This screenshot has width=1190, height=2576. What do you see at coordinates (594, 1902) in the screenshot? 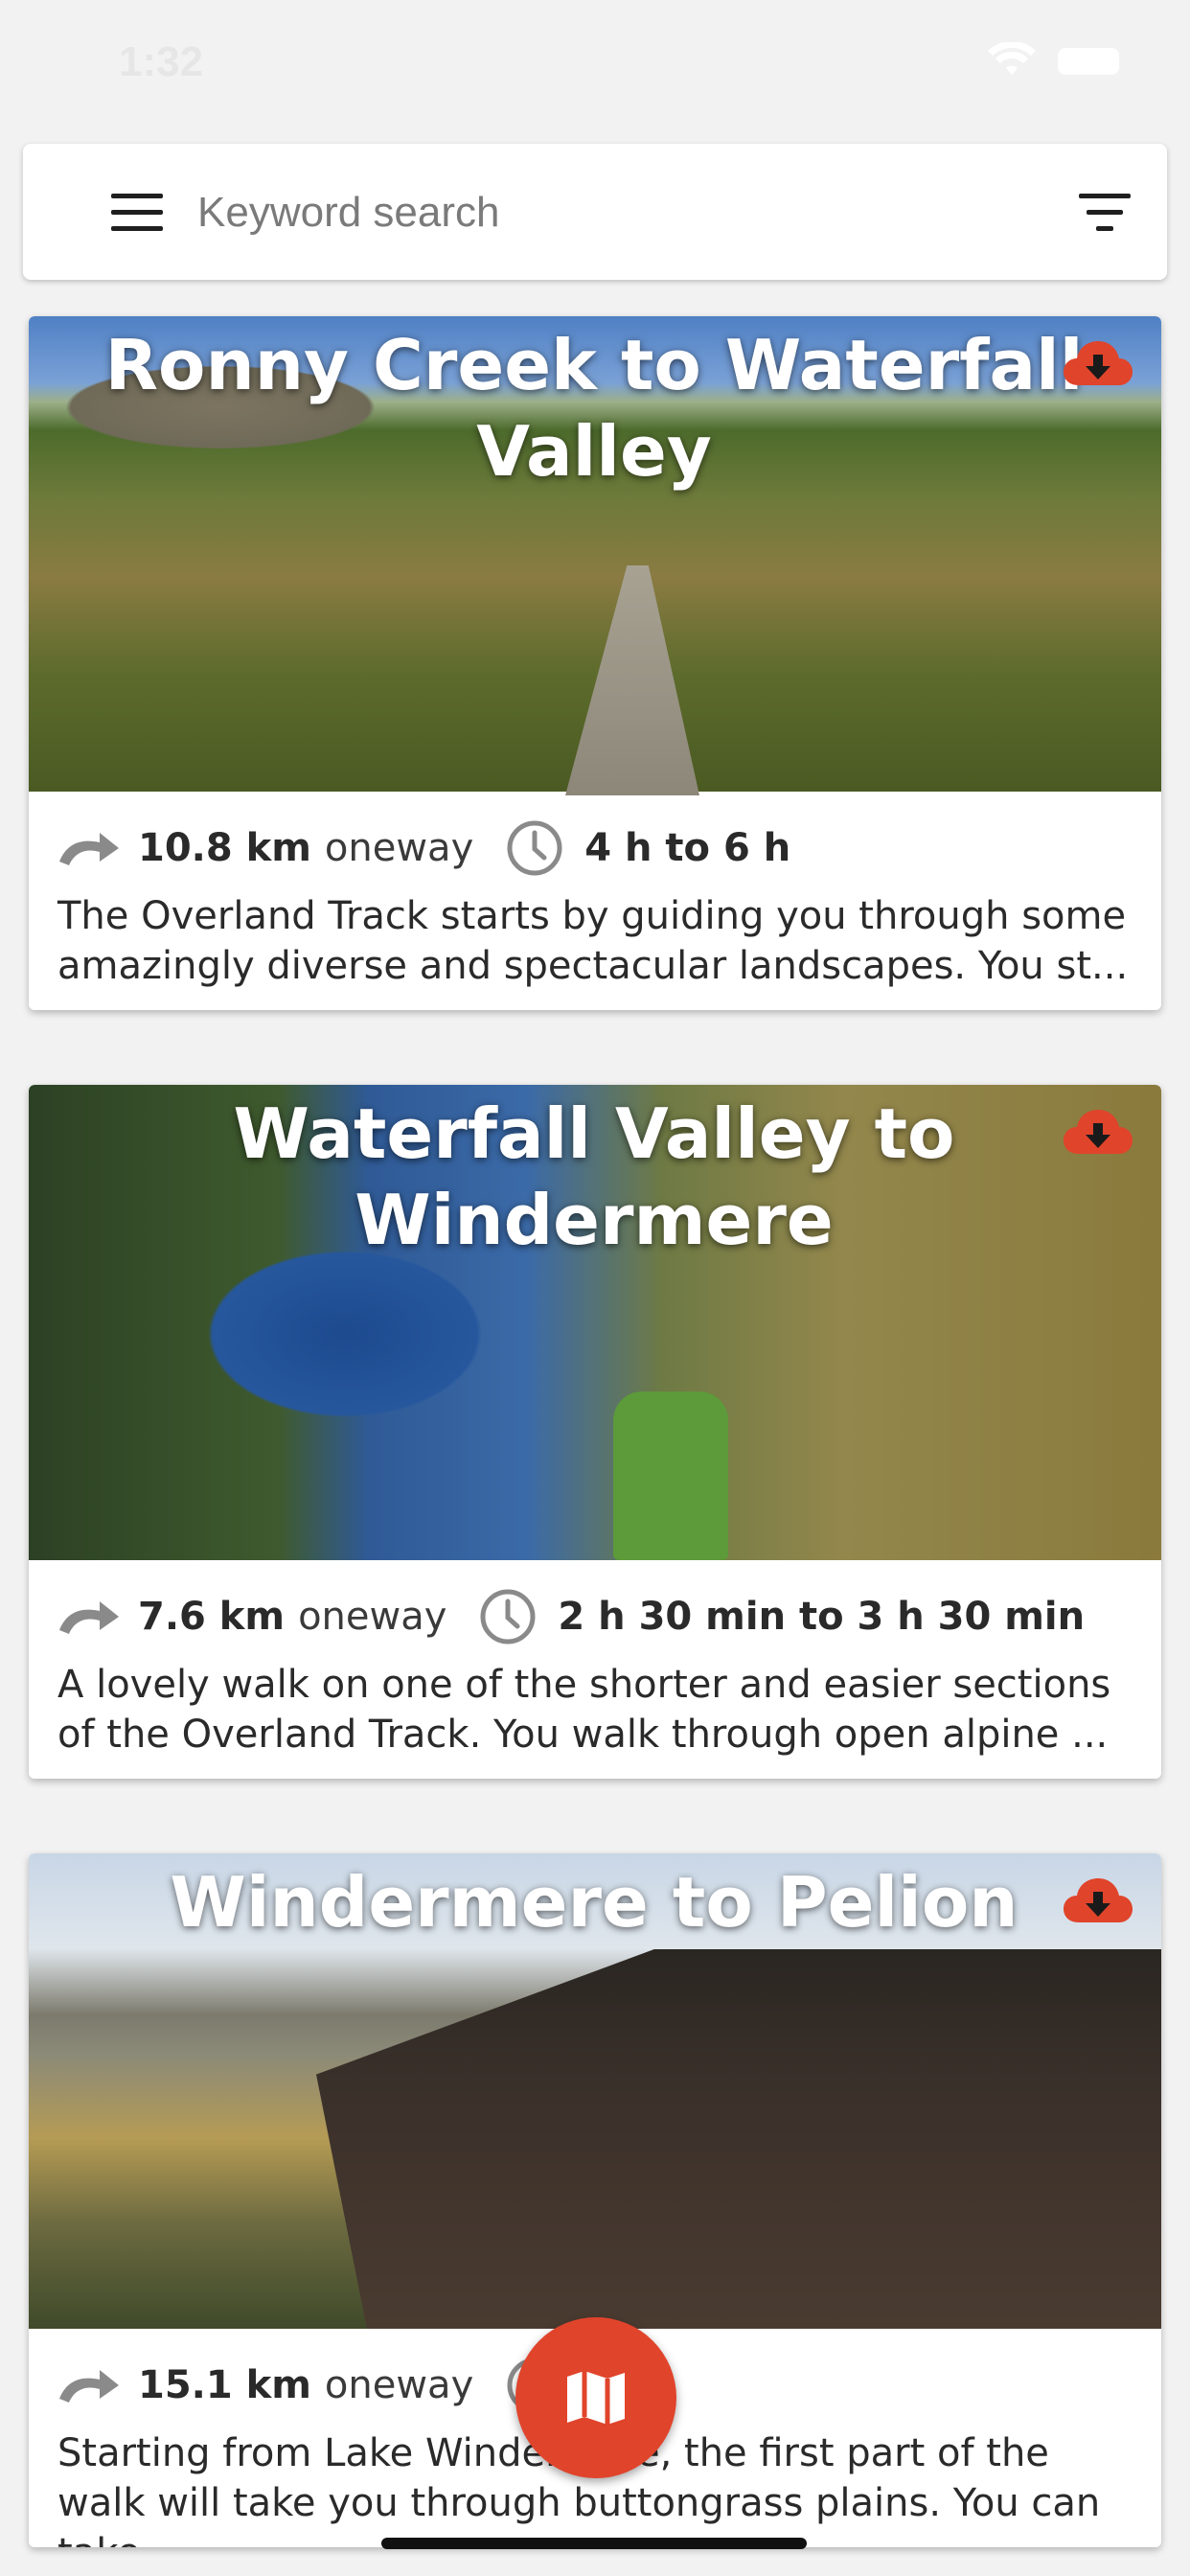
I see `walk-title: Windermere to Pelion` at bounding box center [594, 1902].